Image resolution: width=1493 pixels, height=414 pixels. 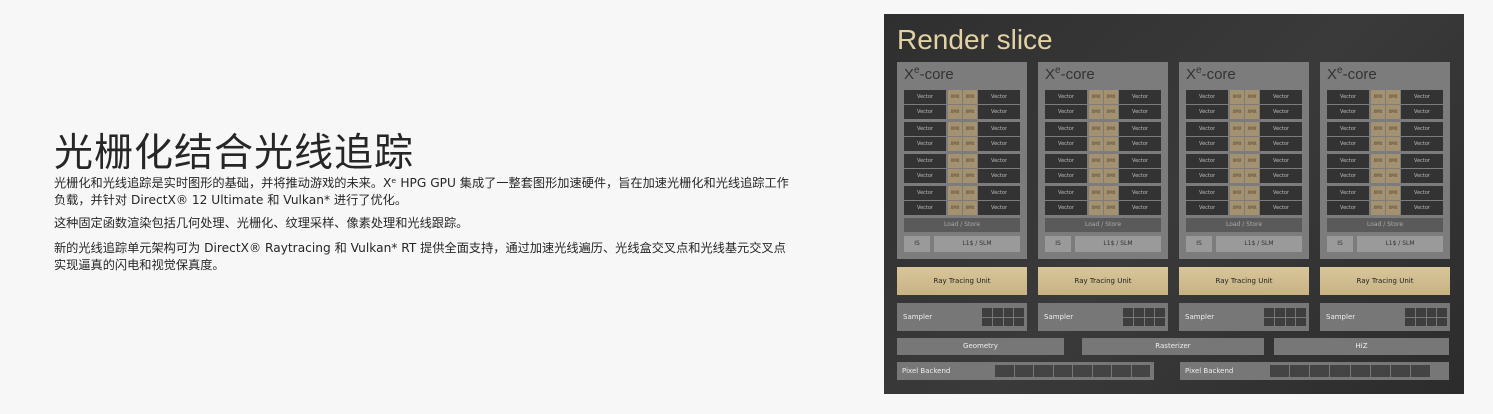 What do you see at coordinates (975, 39) in the screenshot?
I see `diagram-title: Render slice` at bounding box center [975, 39].